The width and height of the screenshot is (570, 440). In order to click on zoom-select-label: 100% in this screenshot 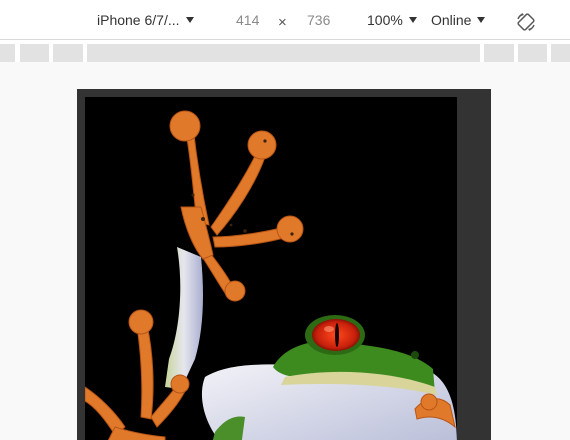, I will do `click(385, 20)`.